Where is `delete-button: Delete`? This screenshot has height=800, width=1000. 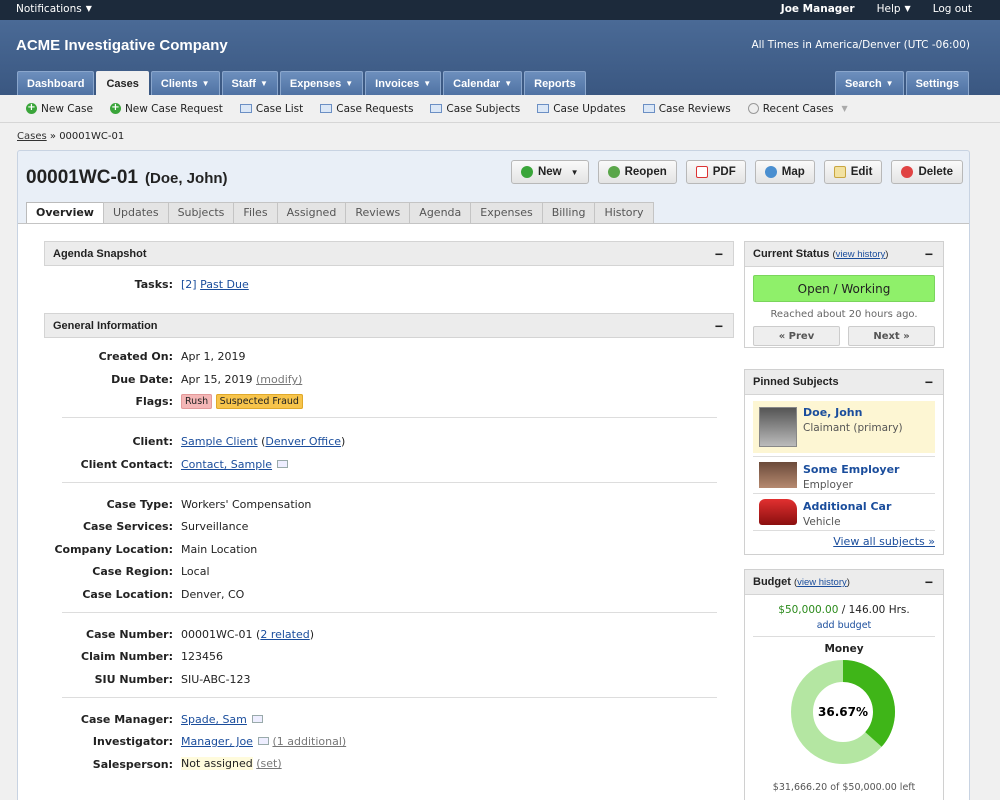
delete-button: Delete is located at coordinates (927, 172).